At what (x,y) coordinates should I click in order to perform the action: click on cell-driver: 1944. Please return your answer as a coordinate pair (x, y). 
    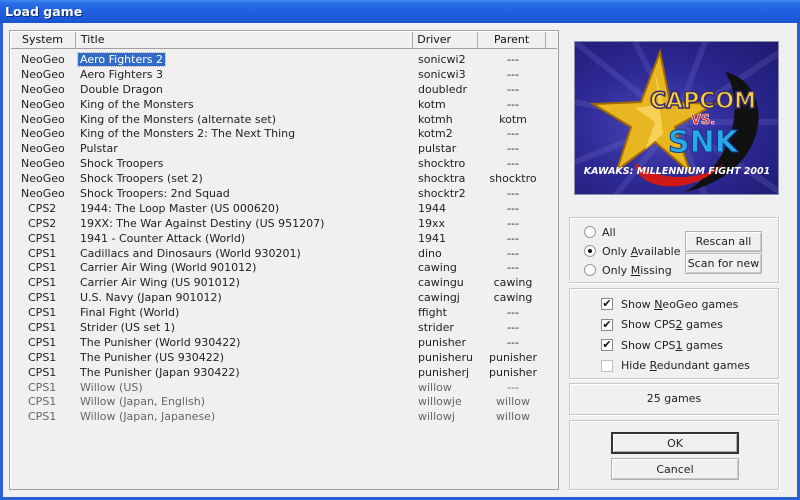
    Looking at the image, I should click on (432, 208).